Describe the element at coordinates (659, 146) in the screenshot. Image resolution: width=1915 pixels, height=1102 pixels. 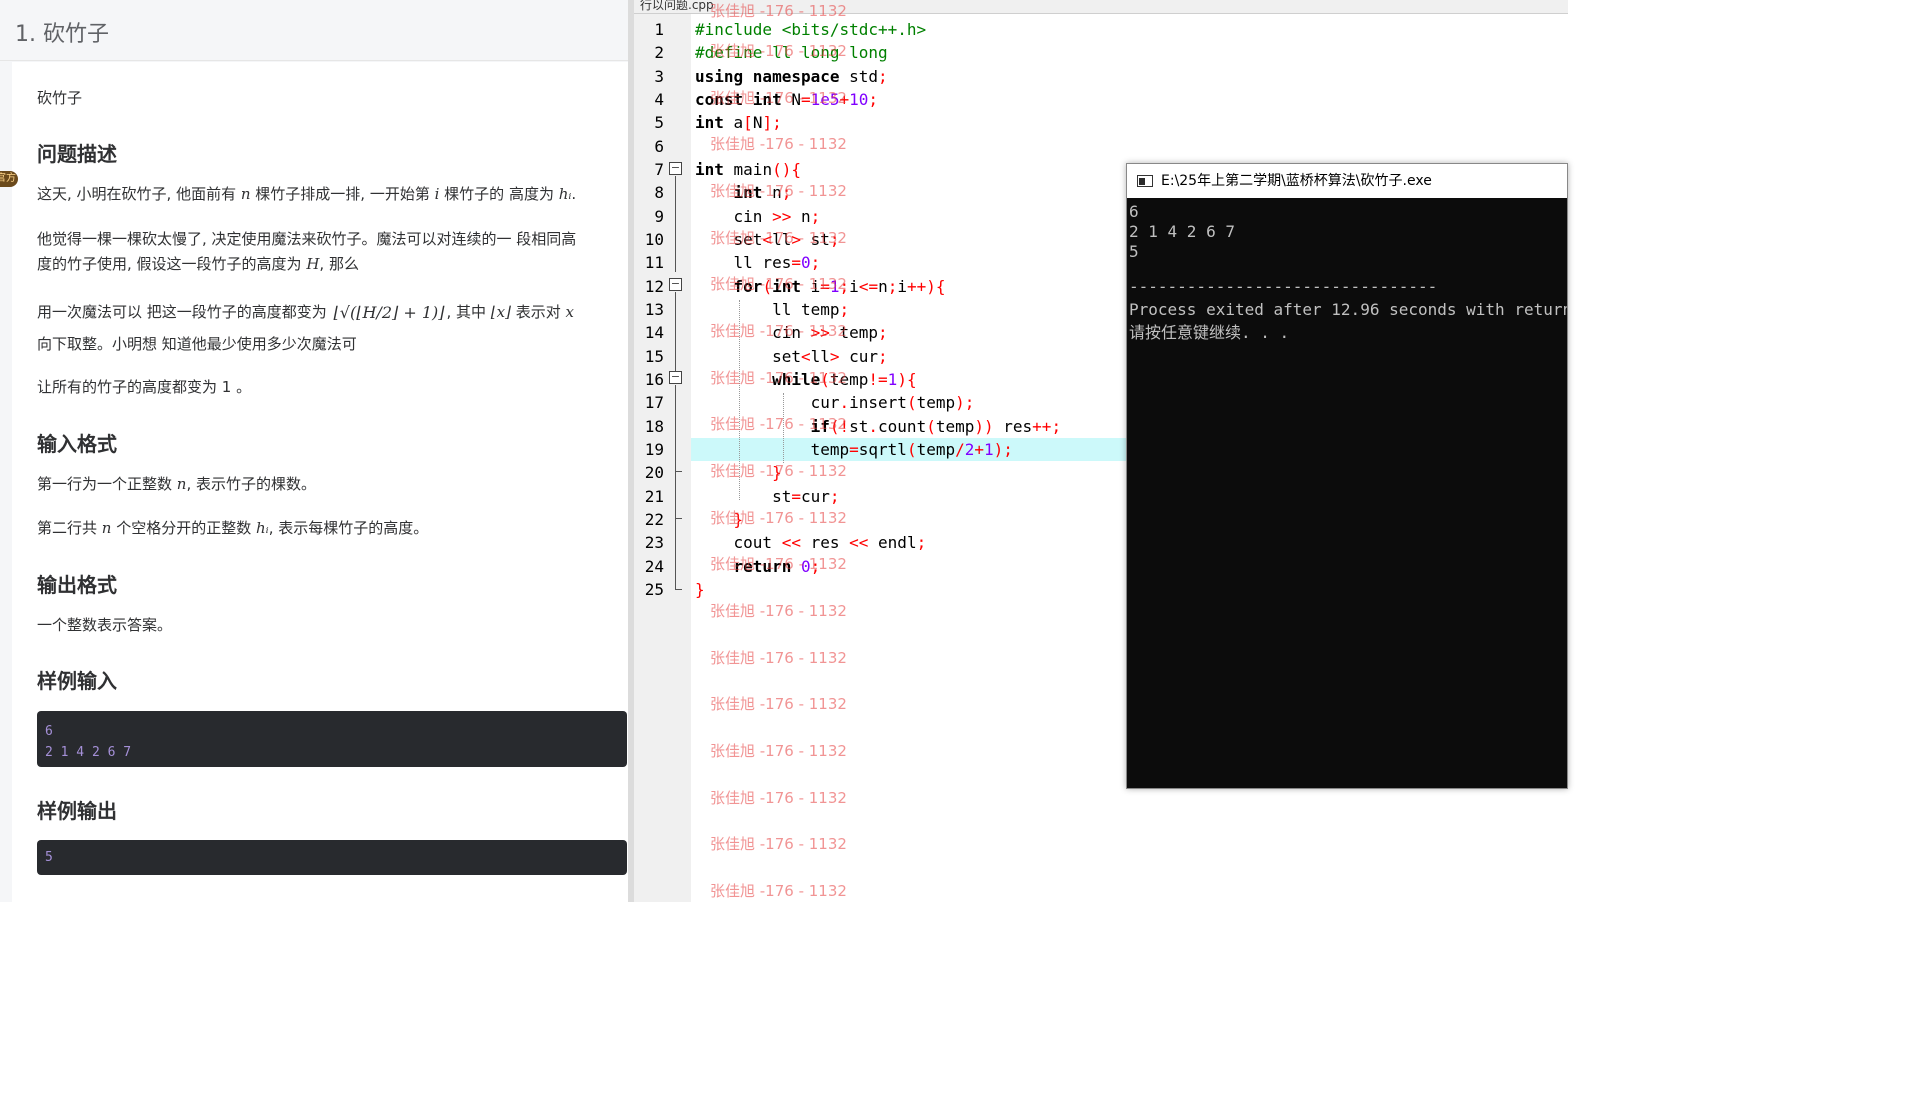
I see `line-number: 6` at that location.